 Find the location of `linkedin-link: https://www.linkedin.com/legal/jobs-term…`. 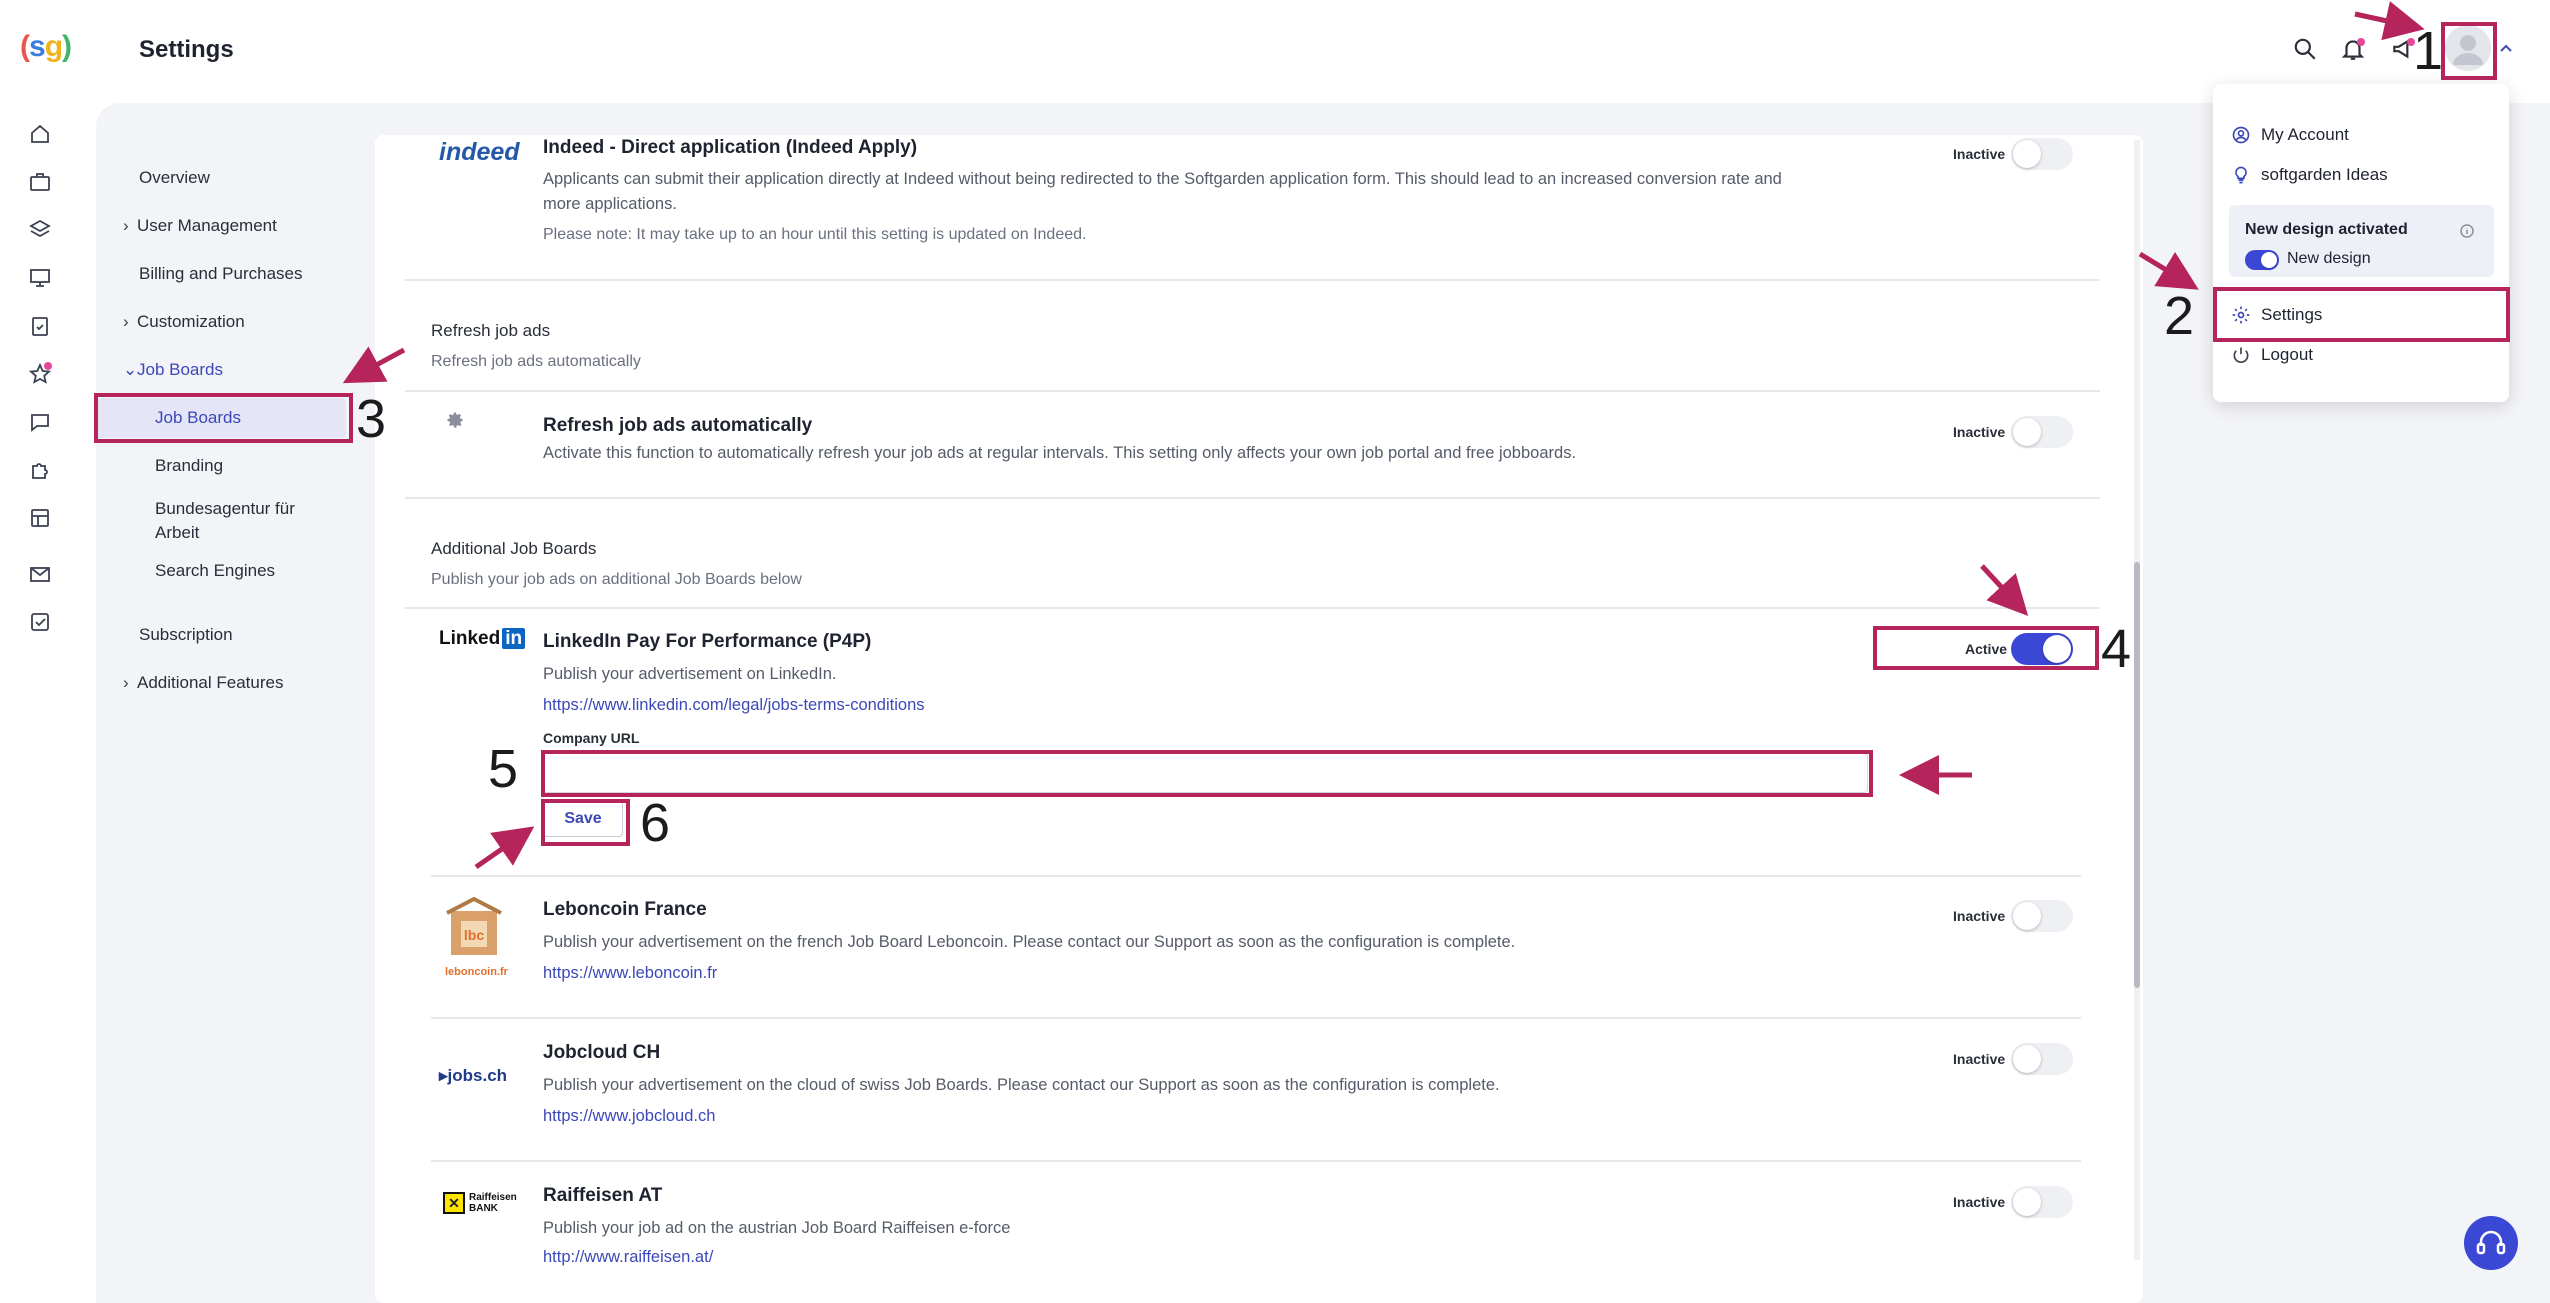

linkedin-link: https://www.linkedin.com/legal/jobs-term… is located at coordinates (734, 705).